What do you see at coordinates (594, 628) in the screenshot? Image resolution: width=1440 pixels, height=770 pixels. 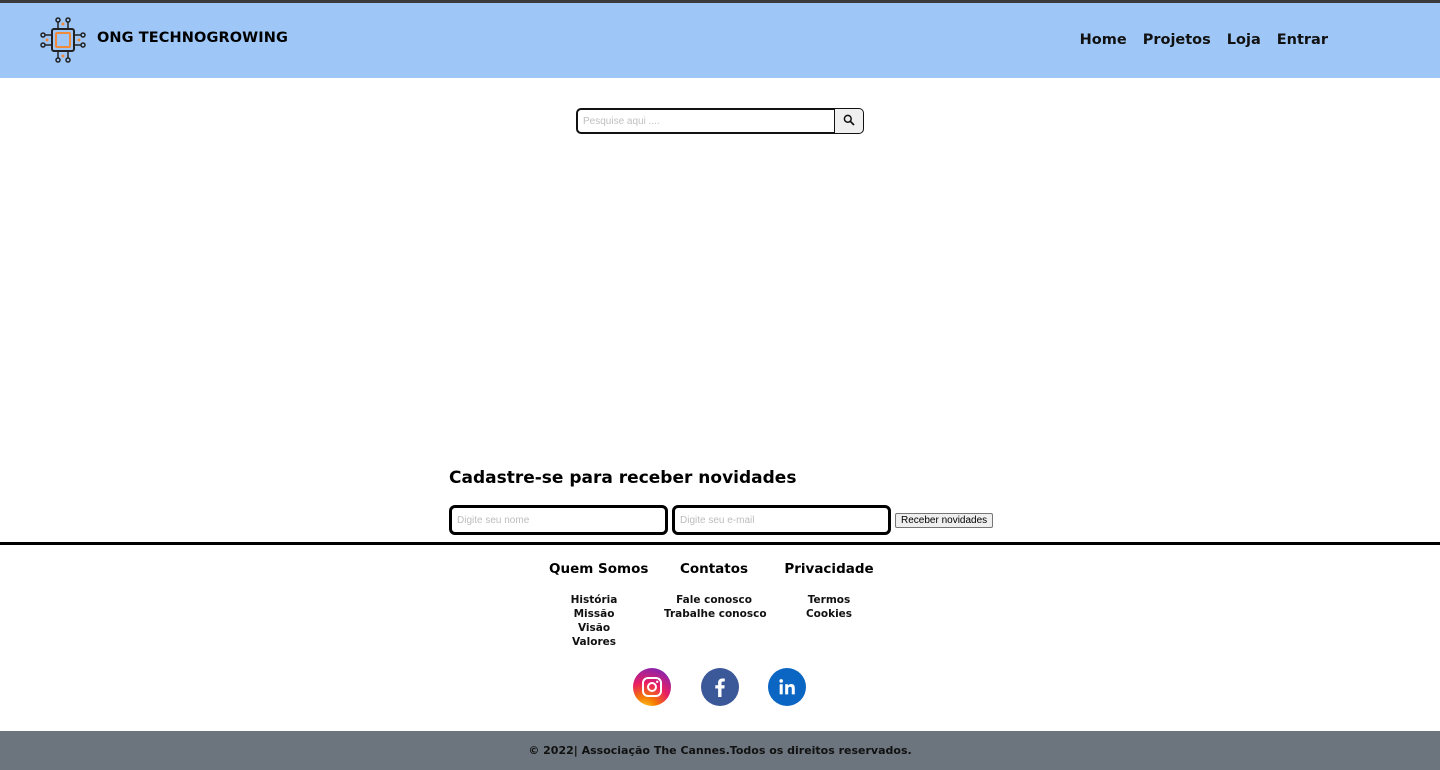 I see `footer-link-visao: Visão` at bounding box center [594, 628].